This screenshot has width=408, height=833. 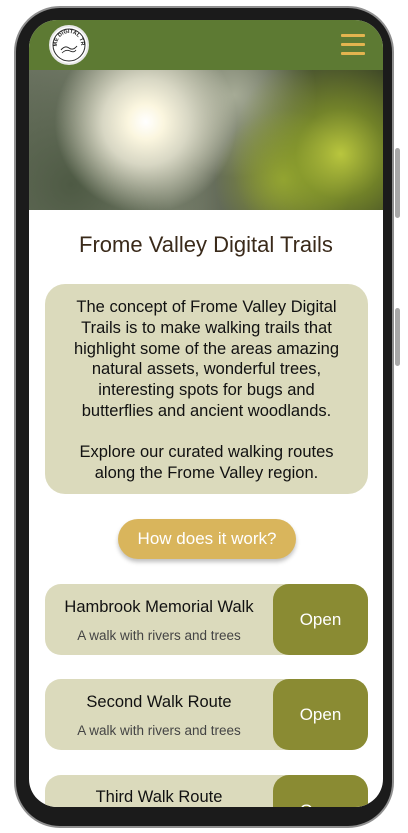 I want to click on hamburger-menu-icon, so click(x=353, y=46).